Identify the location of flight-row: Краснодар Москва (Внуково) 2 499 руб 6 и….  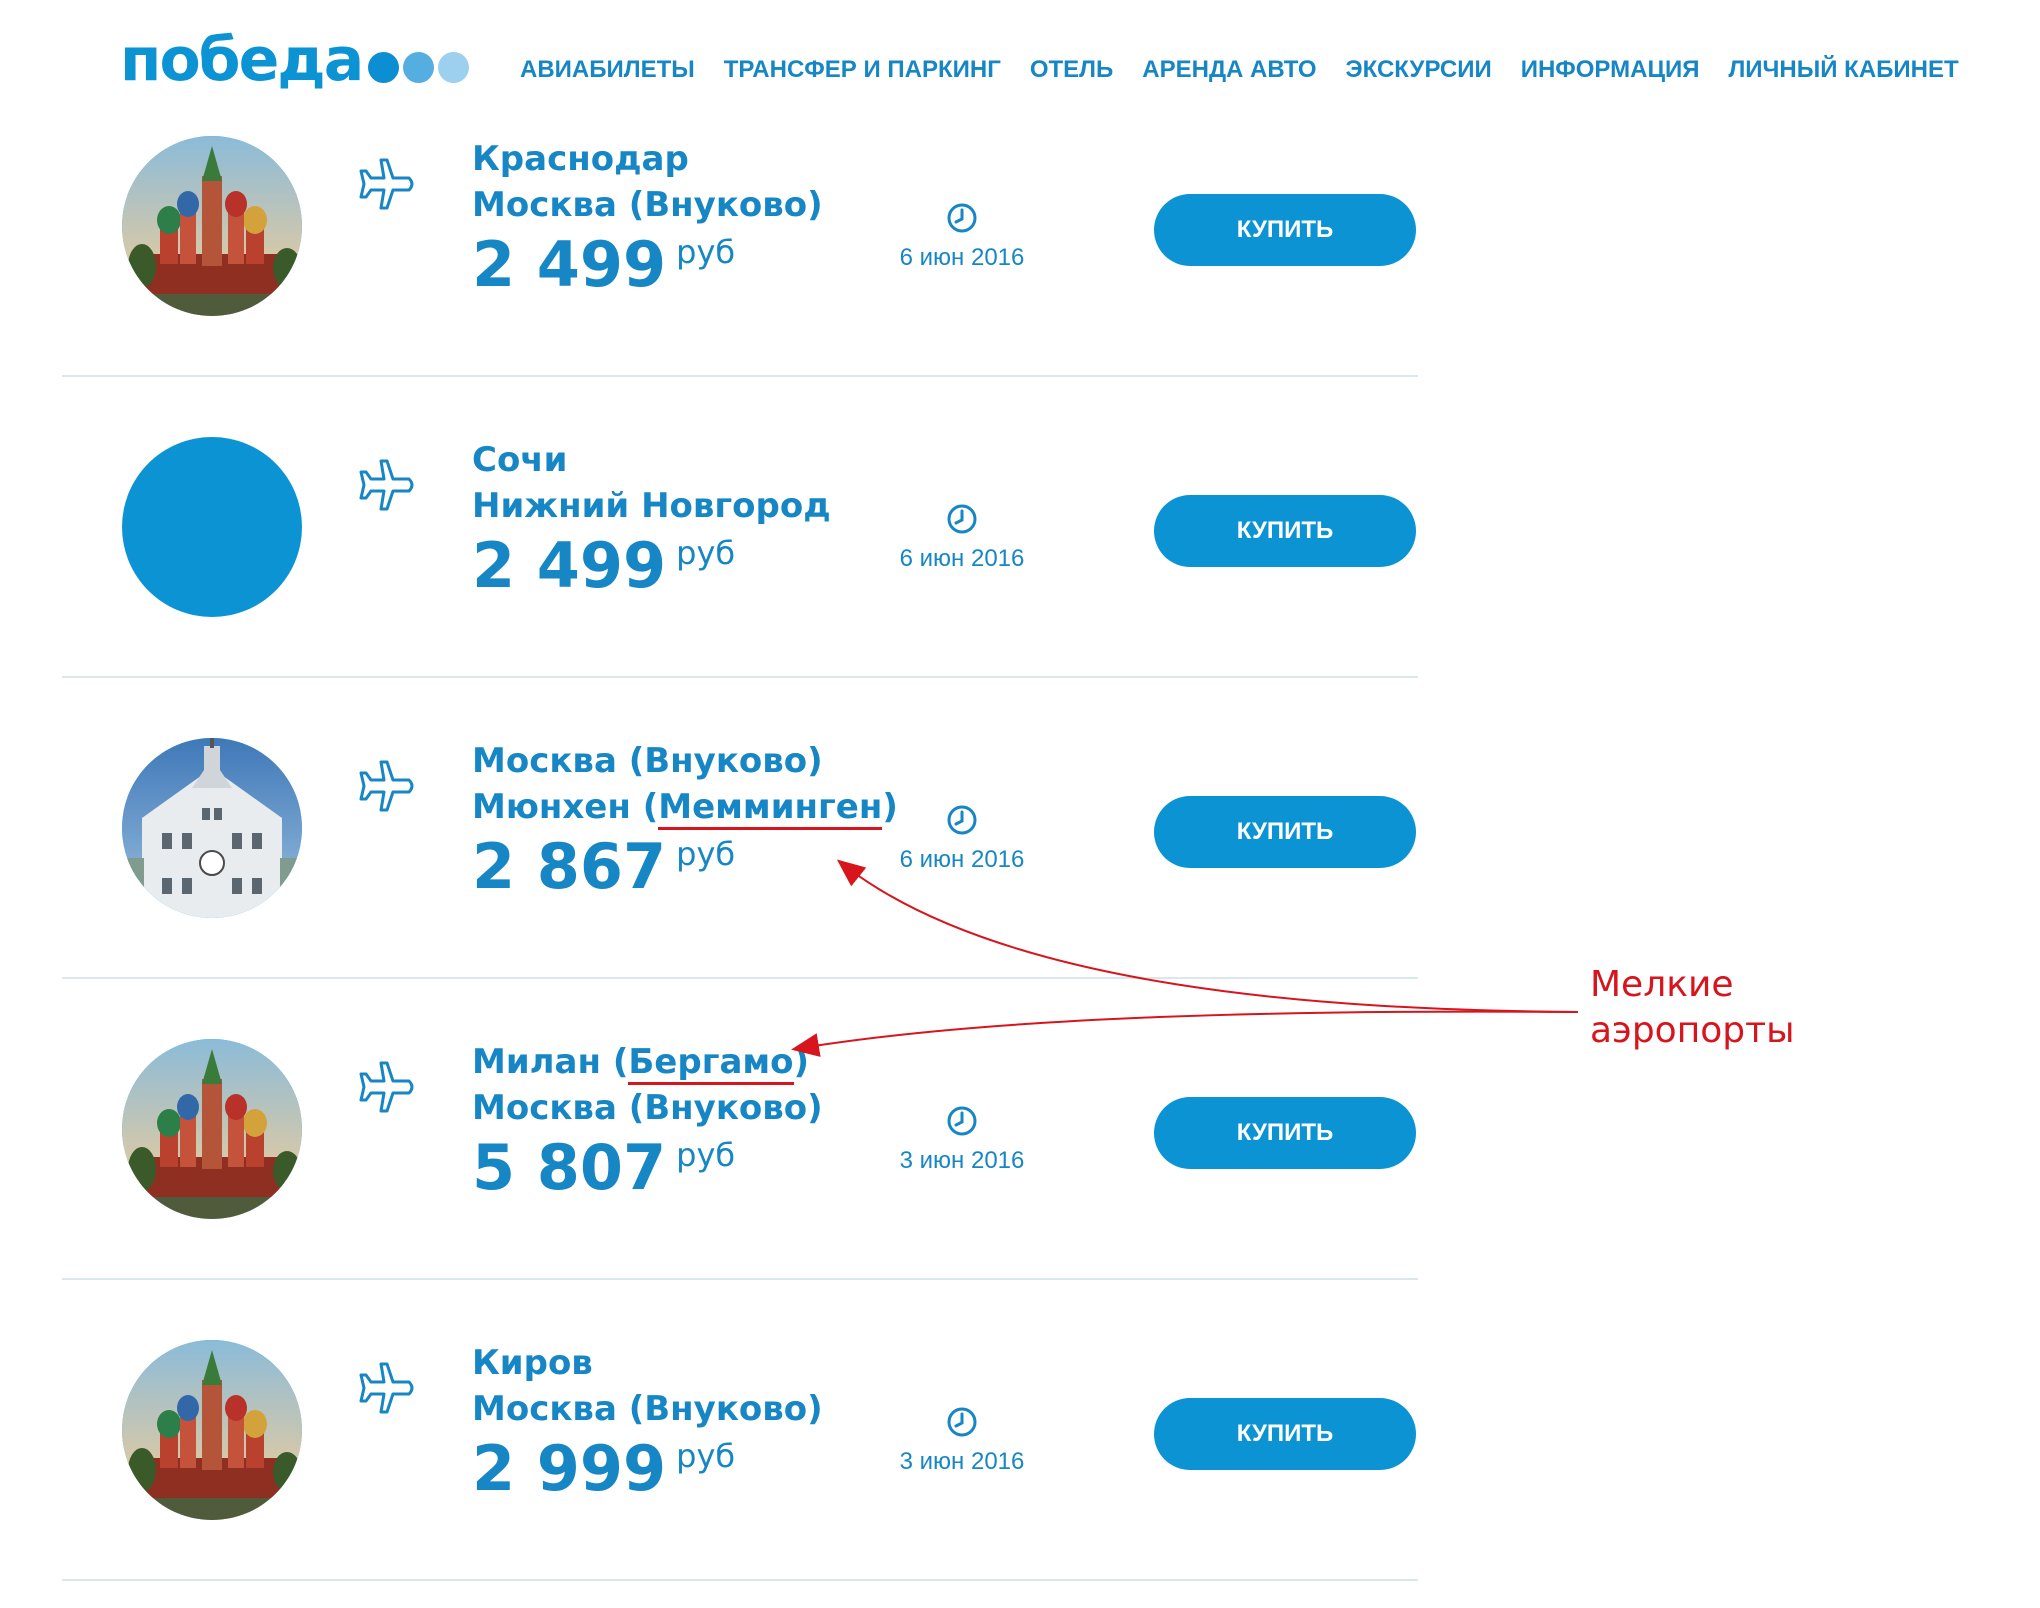
(740, 248).